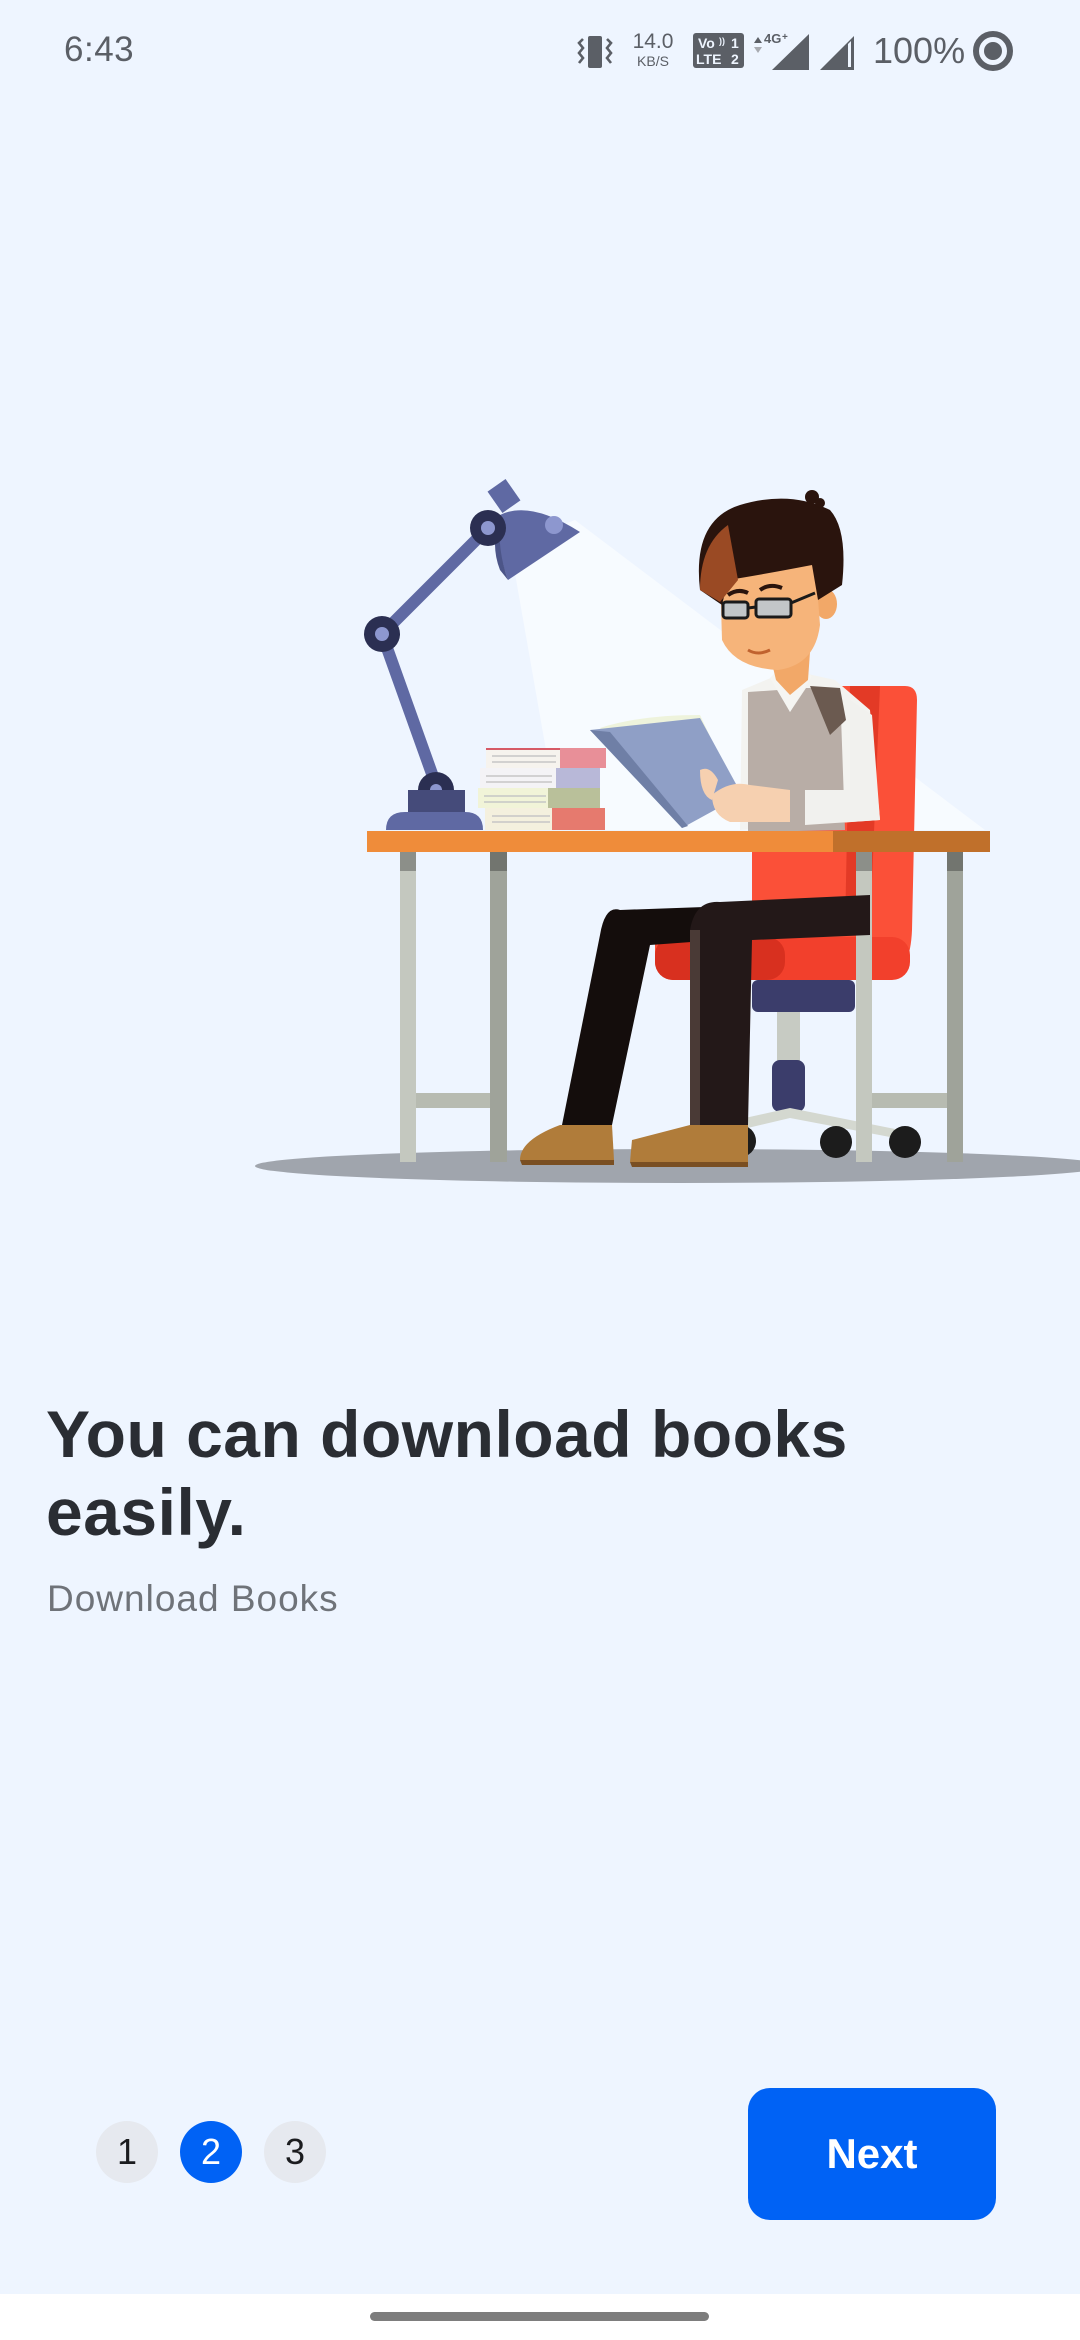 This screenshot has height=2340, width=1080. Describe the element at coordinates (99, 49) in the screenshot. I see `status-time: 6:43` at that location.